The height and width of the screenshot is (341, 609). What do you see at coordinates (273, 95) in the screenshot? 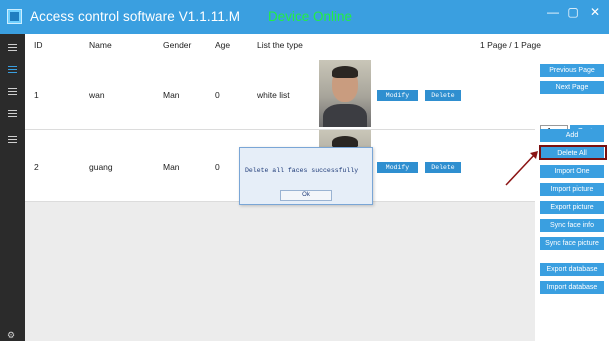
I see `cell-list-type: white list` at bounding box center [273, 95].